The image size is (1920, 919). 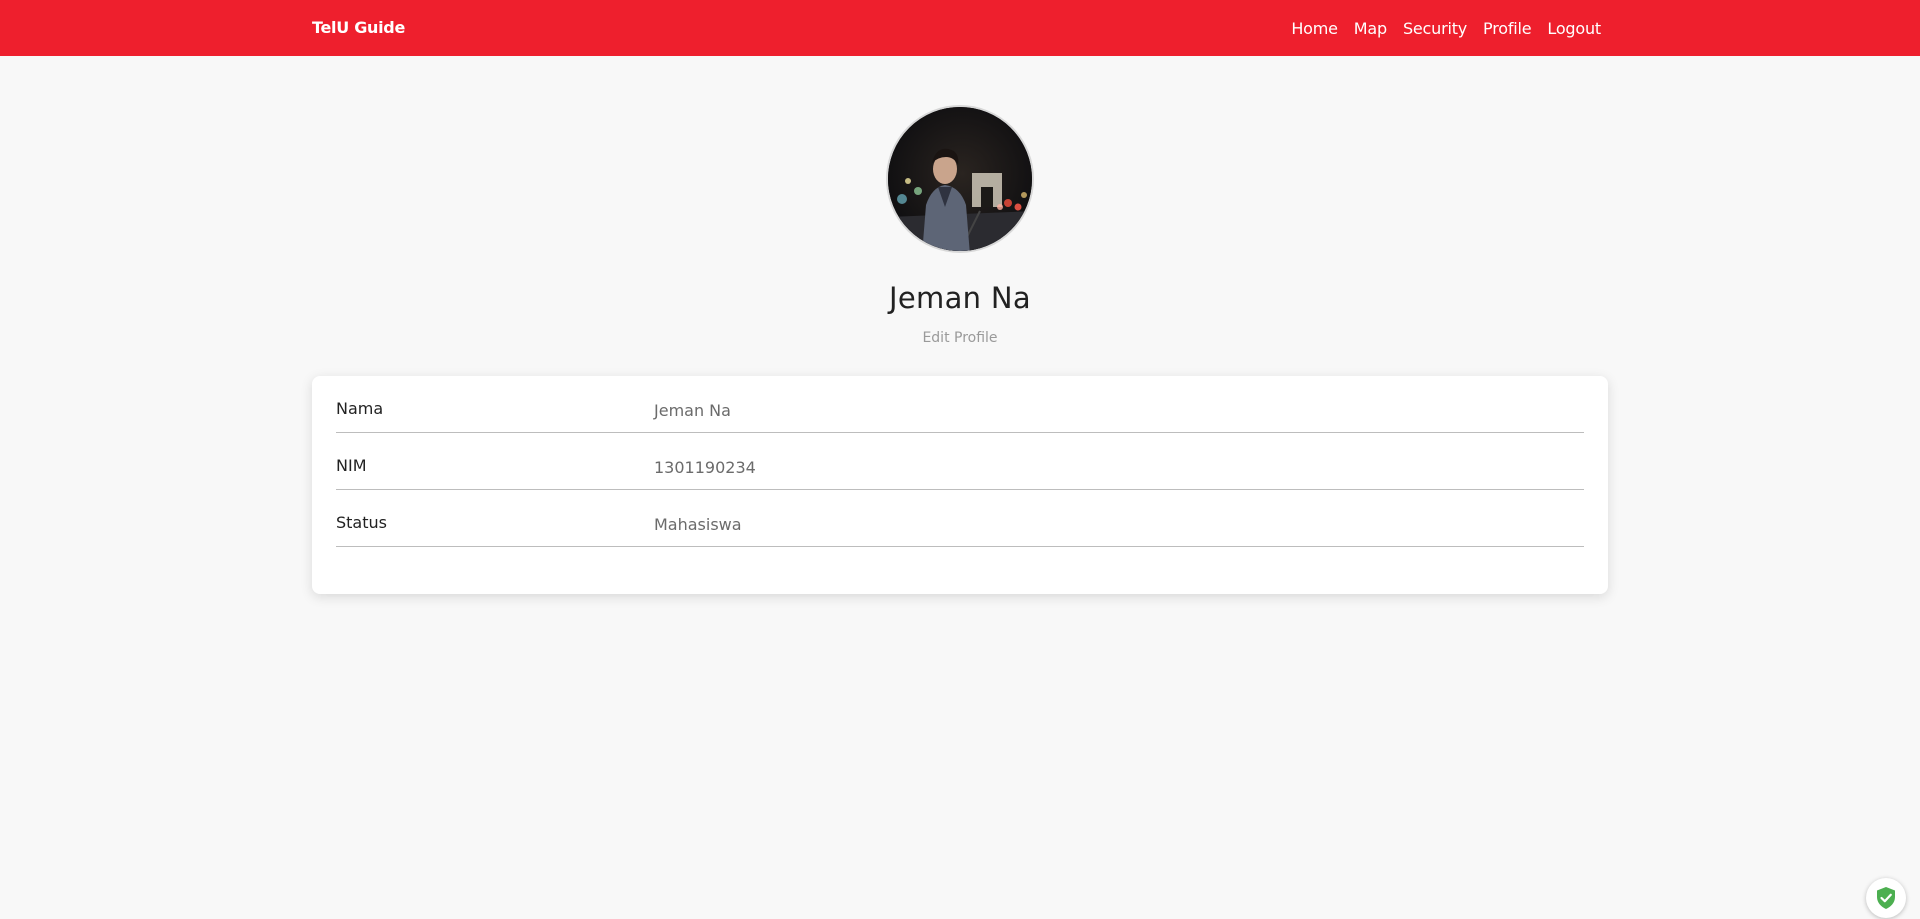 What do you see at coordinates (960, 298) in the screenshot?
I see `profile-name: Jeman Na` at bounding box center [960, 298].